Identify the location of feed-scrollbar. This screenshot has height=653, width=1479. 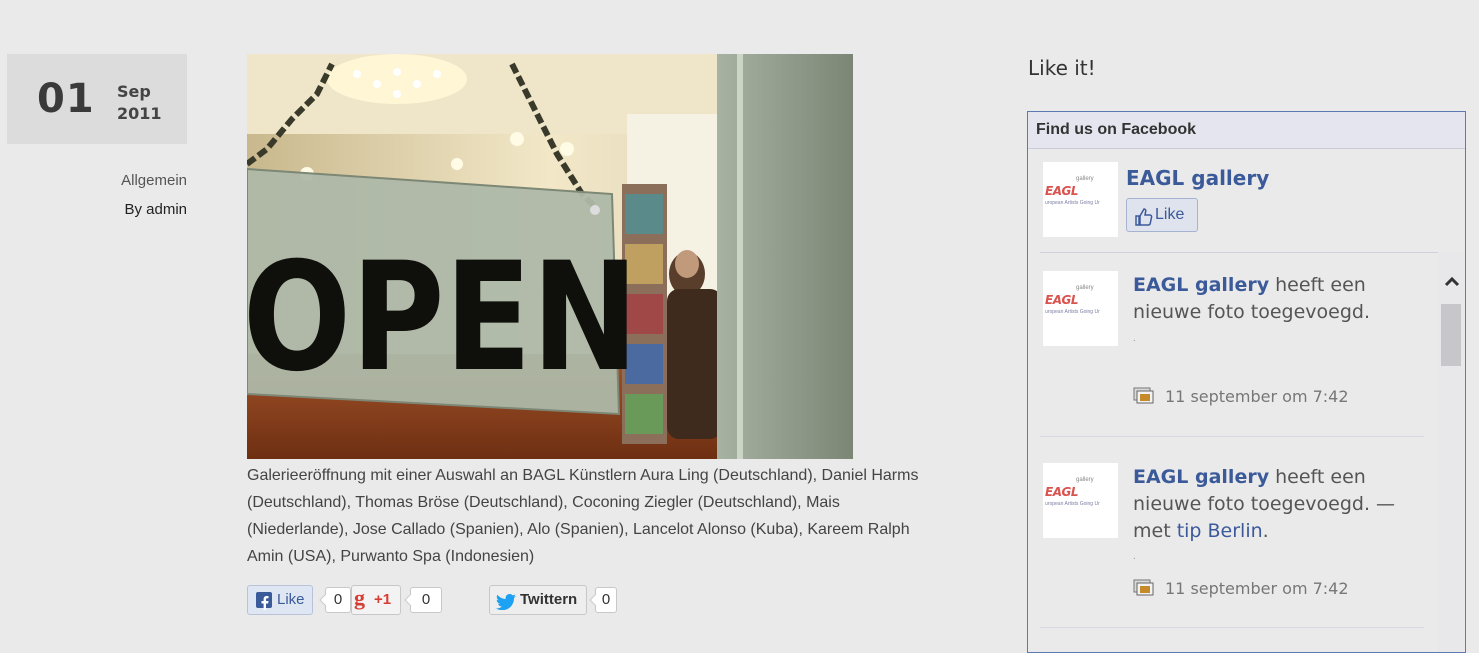
(1451, 452).